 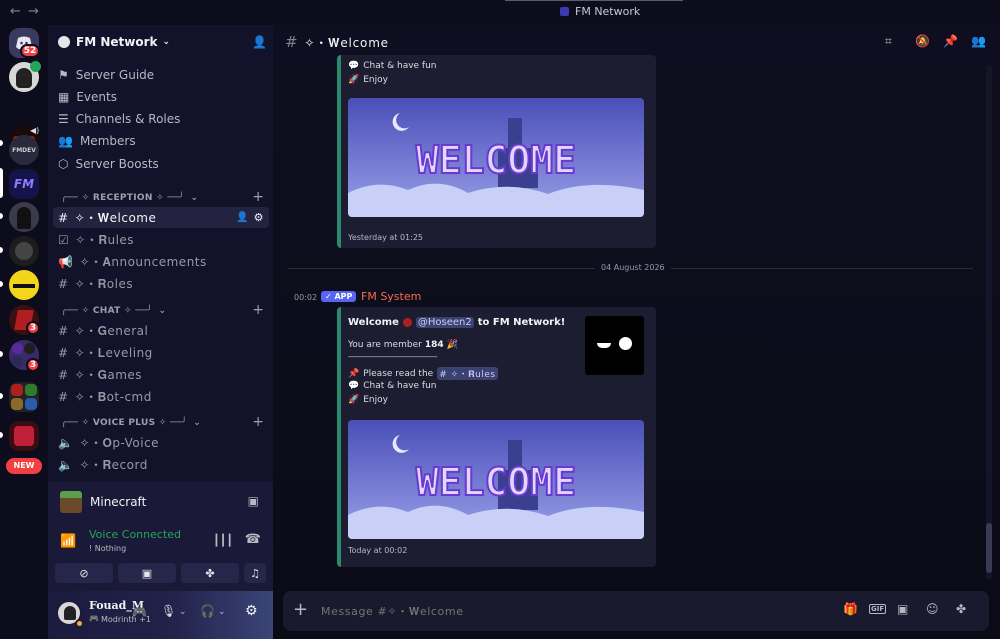 What do you see at coordinates (932, 609) in the screenshot?
I see `emoji-icon: ☺` at bounding box center [932, 609].